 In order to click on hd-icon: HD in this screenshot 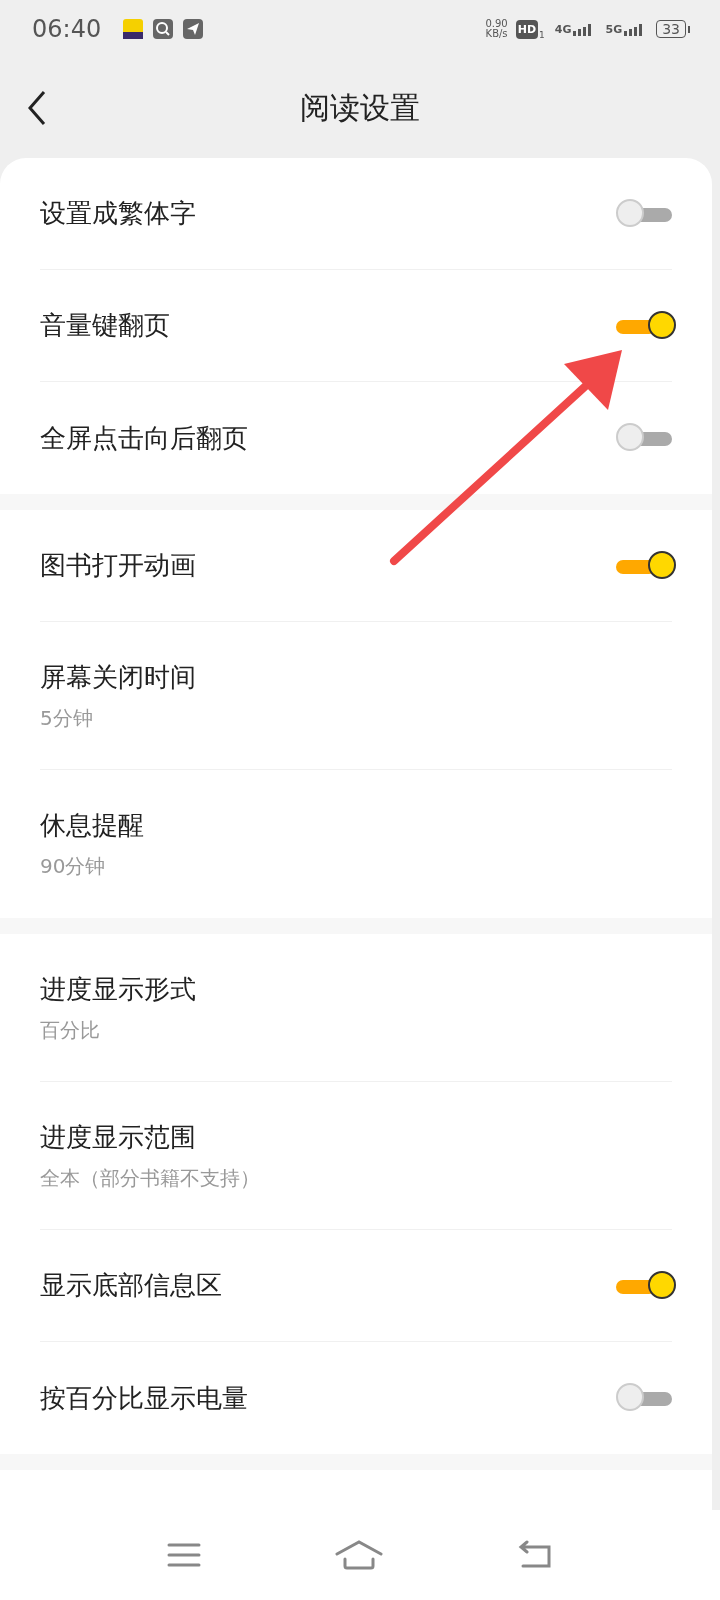, I will do `click(527, 29)`.